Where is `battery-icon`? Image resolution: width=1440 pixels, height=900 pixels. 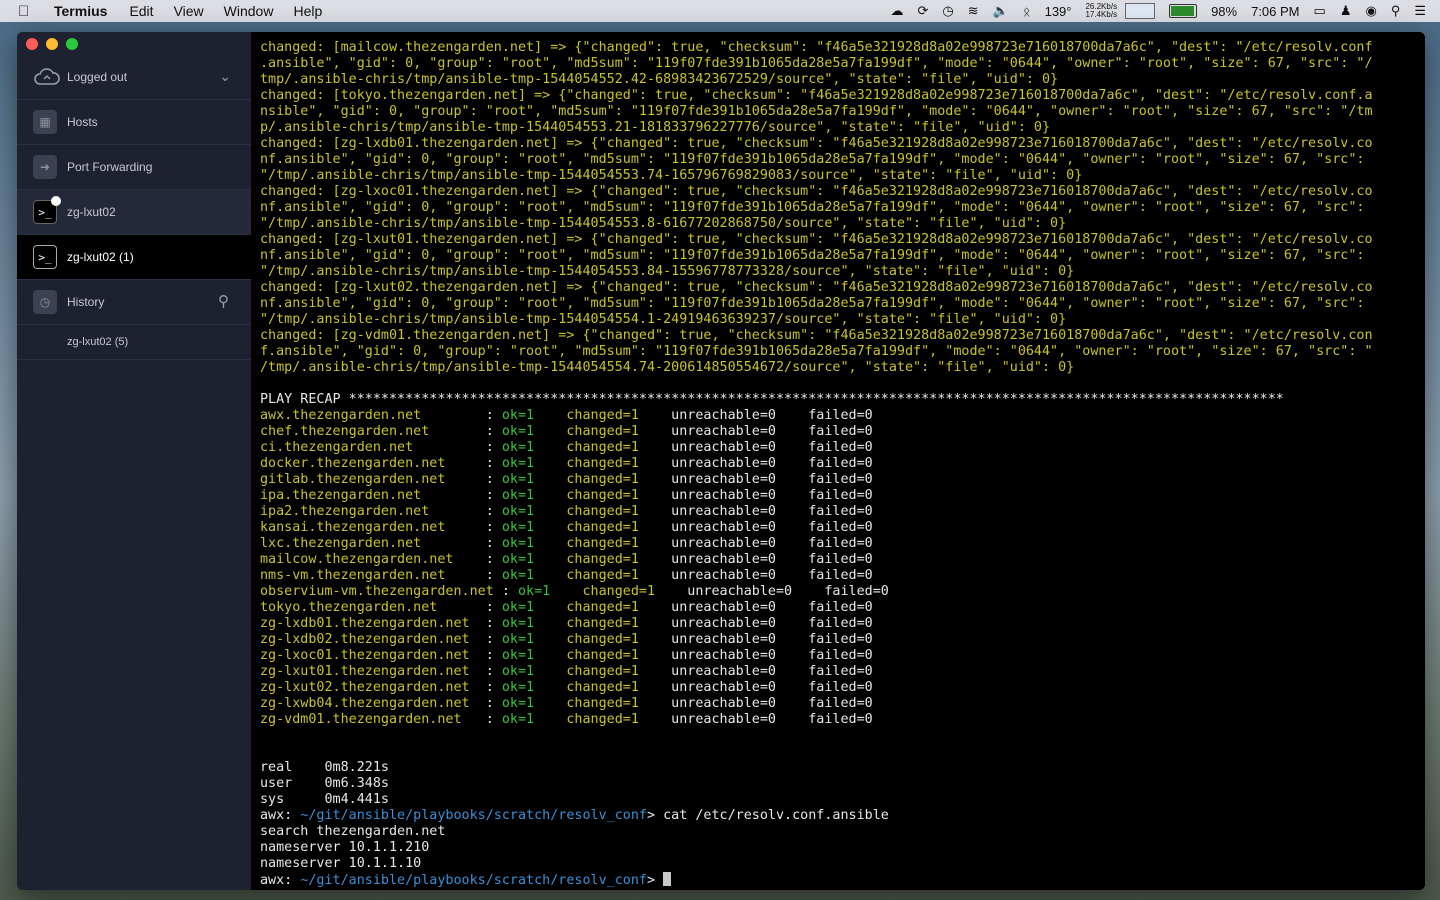 battery-icon is located at coordinates (1183, 11).